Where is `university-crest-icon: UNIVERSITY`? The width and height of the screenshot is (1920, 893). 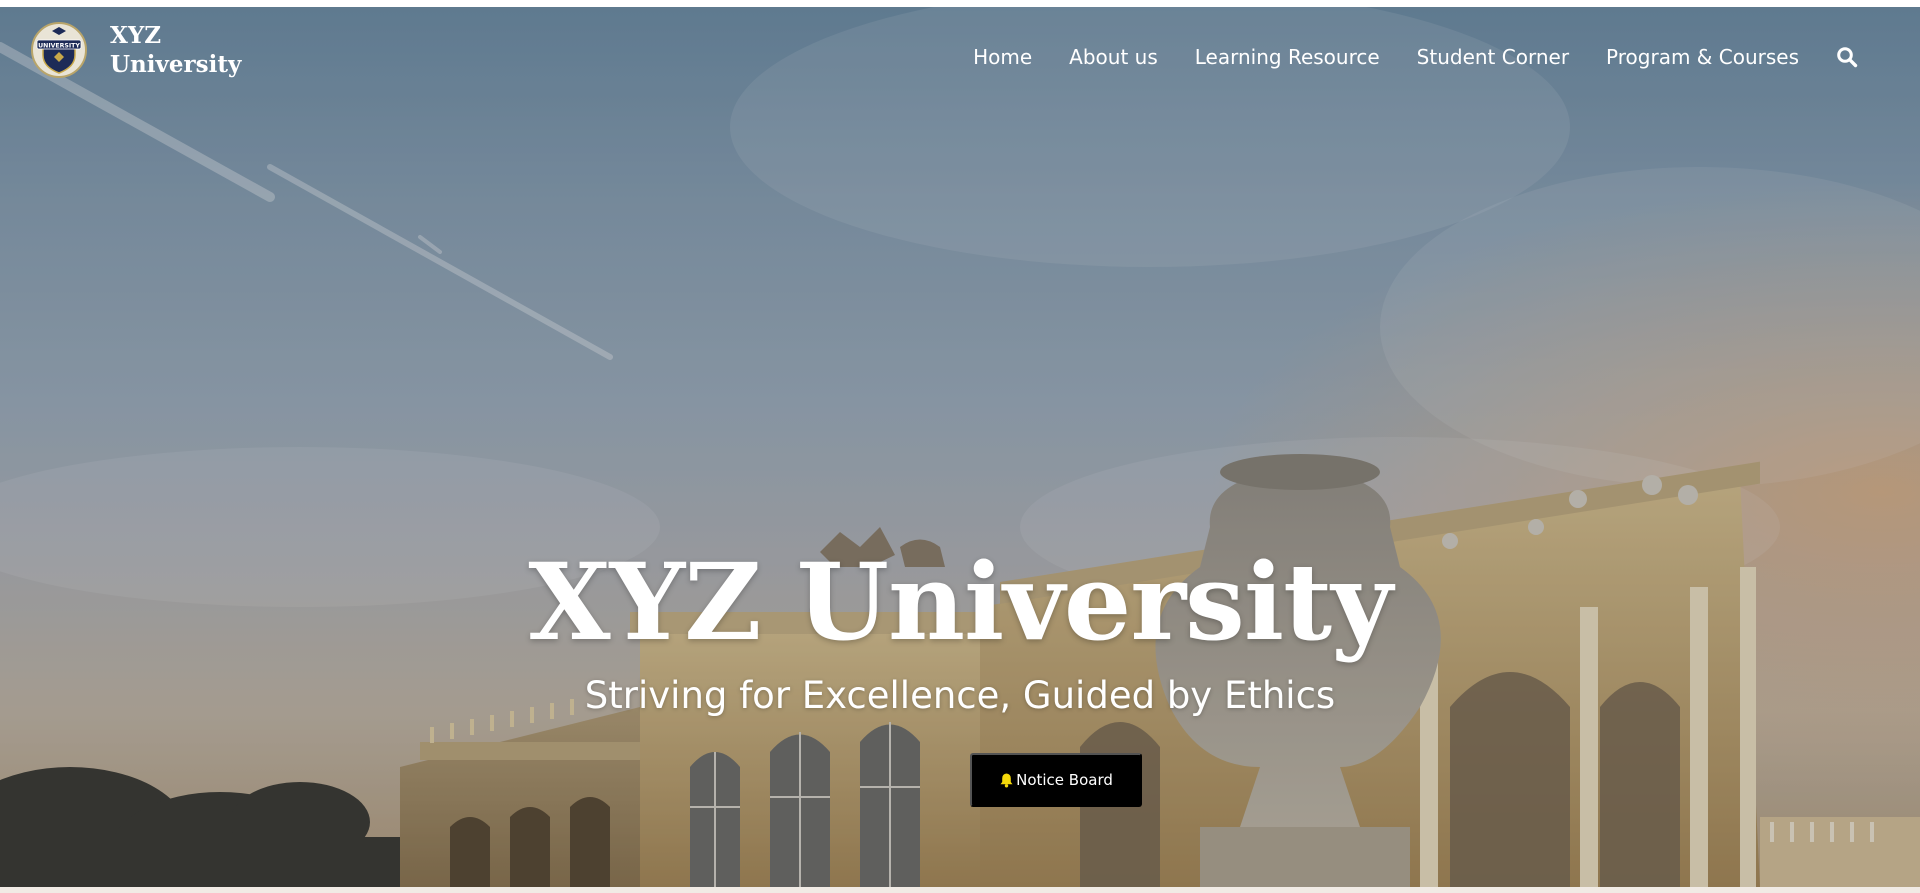
university-crest-icon: UNIVERSITY is located at coordinates (59, 50).